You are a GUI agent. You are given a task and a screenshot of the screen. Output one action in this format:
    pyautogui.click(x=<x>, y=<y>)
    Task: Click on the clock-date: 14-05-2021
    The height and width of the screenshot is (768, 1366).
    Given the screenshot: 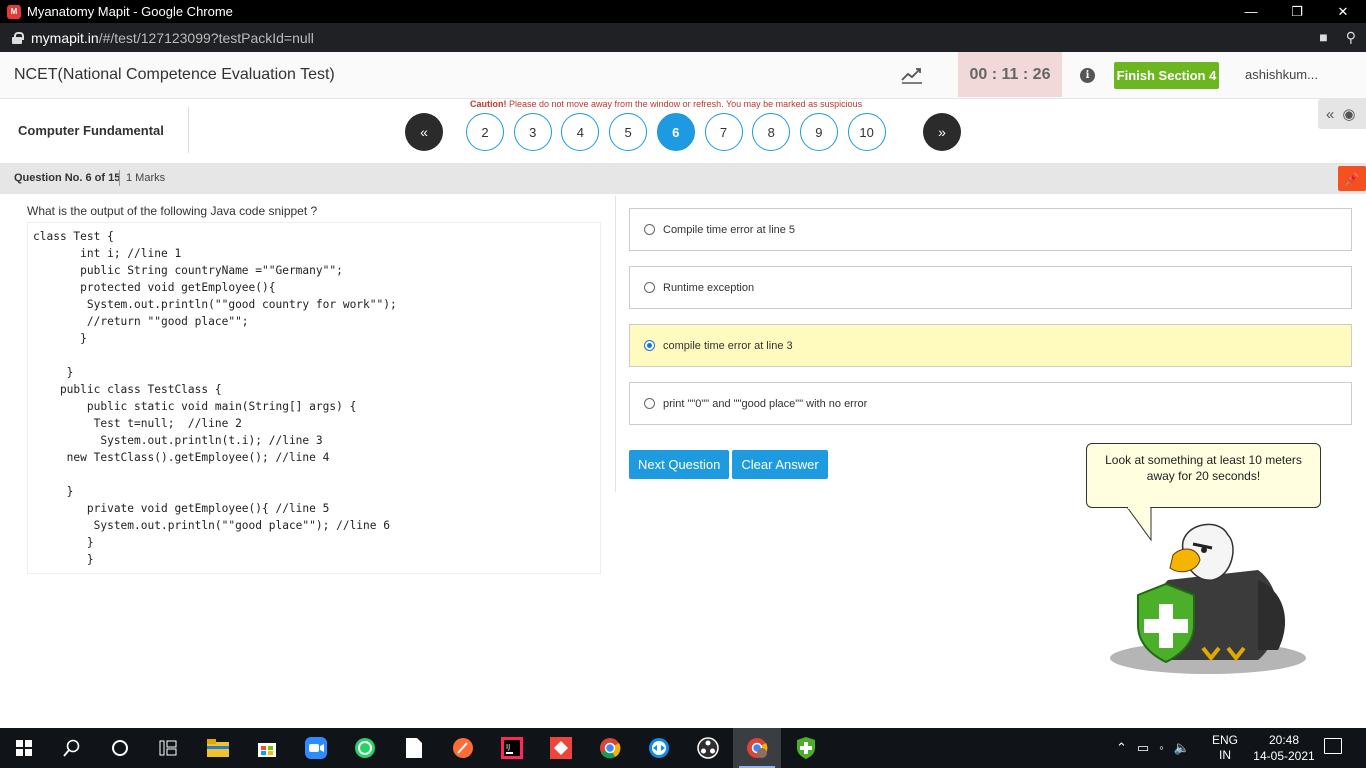 What is the action you would take?
    pyautogui.click(x=1284, y=756)
    